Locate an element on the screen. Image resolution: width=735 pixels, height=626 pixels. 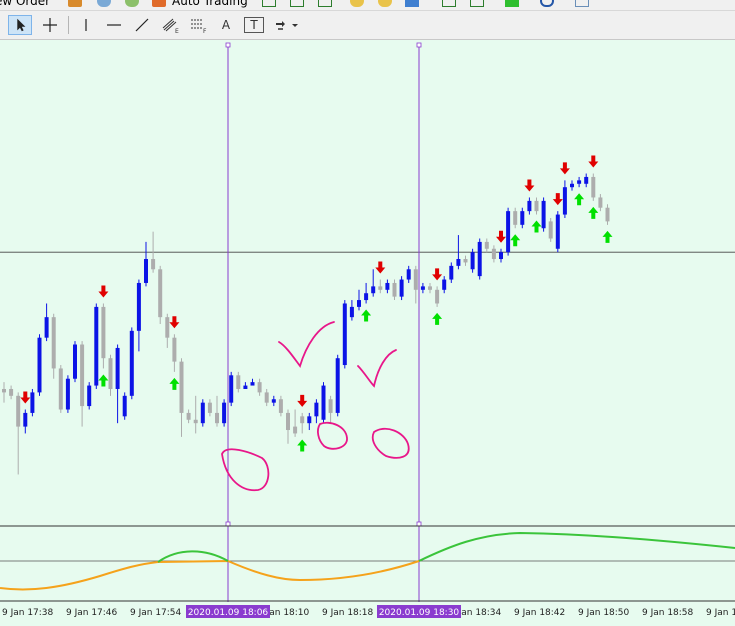
text-label-button: T is located at coordinates (254, 25).